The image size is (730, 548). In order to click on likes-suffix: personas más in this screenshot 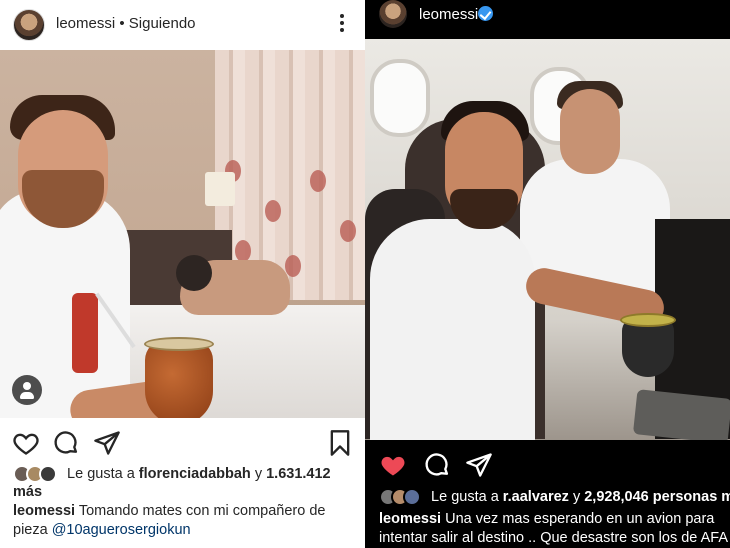, I will do `click(691, 497)`.